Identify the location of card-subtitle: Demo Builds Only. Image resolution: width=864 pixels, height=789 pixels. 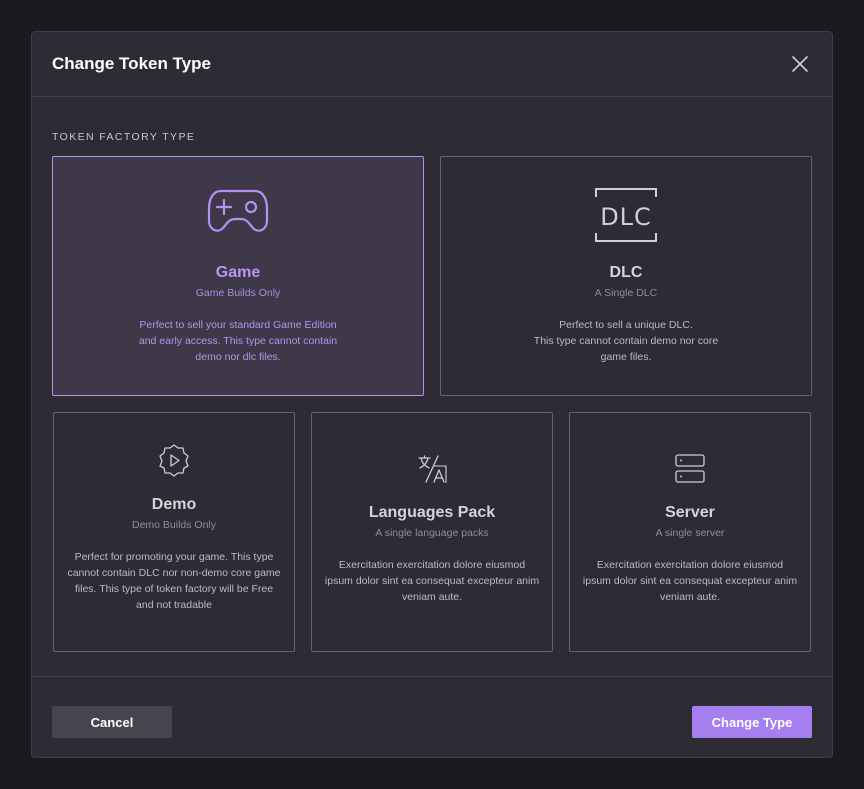
(174, 525).